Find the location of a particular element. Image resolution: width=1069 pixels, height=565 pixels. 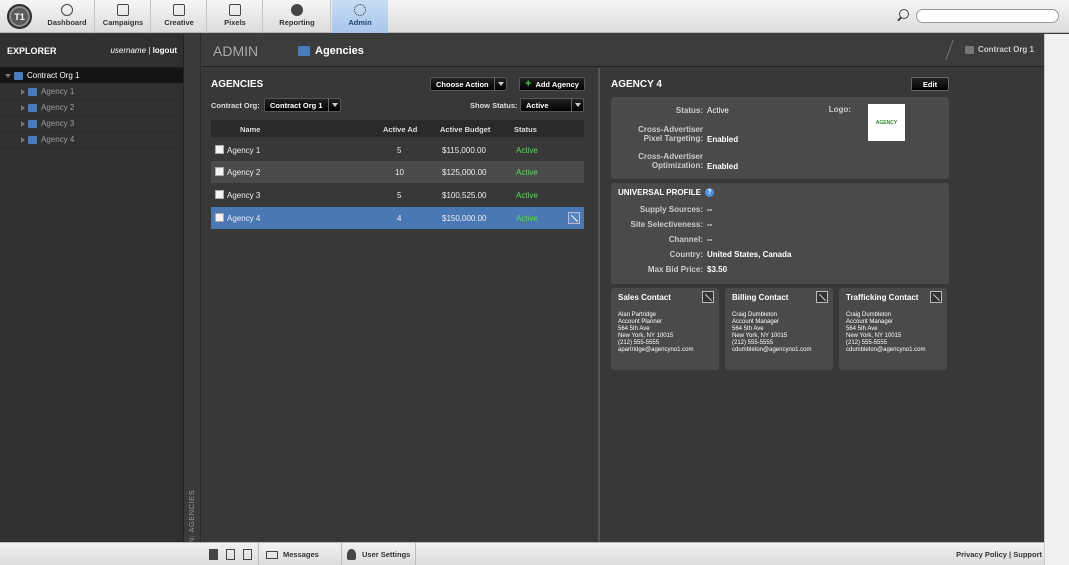

dashboard-icon is located at coordinates (67, 10).